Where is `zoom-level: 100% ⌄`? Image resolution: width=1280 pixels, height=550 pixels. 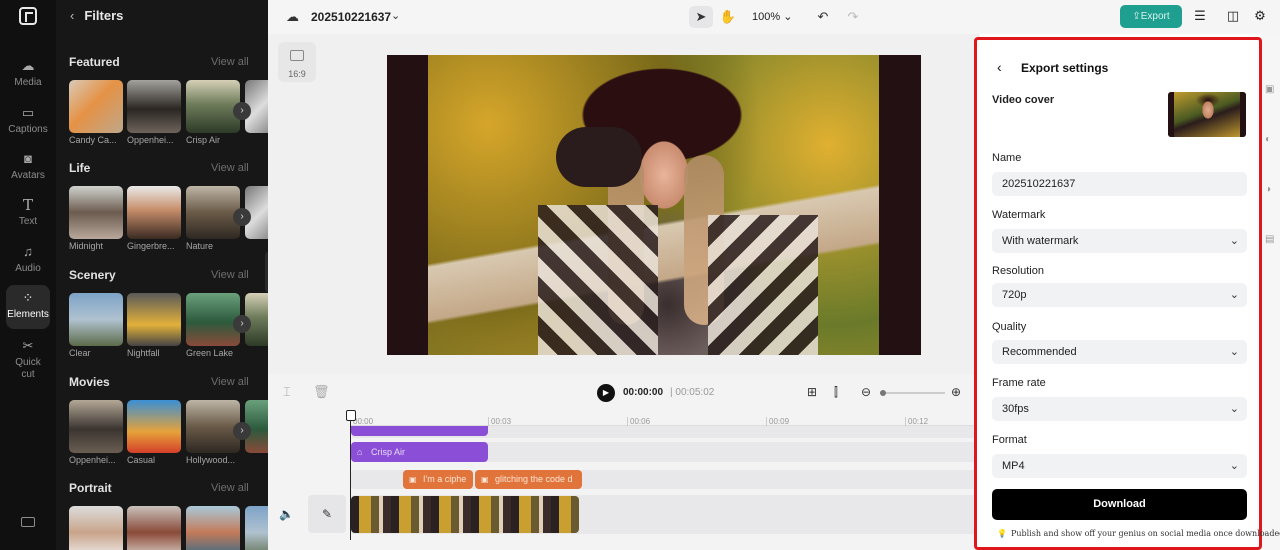
zoom-level: 100% ⌄ is located at coordinates (772, 16).